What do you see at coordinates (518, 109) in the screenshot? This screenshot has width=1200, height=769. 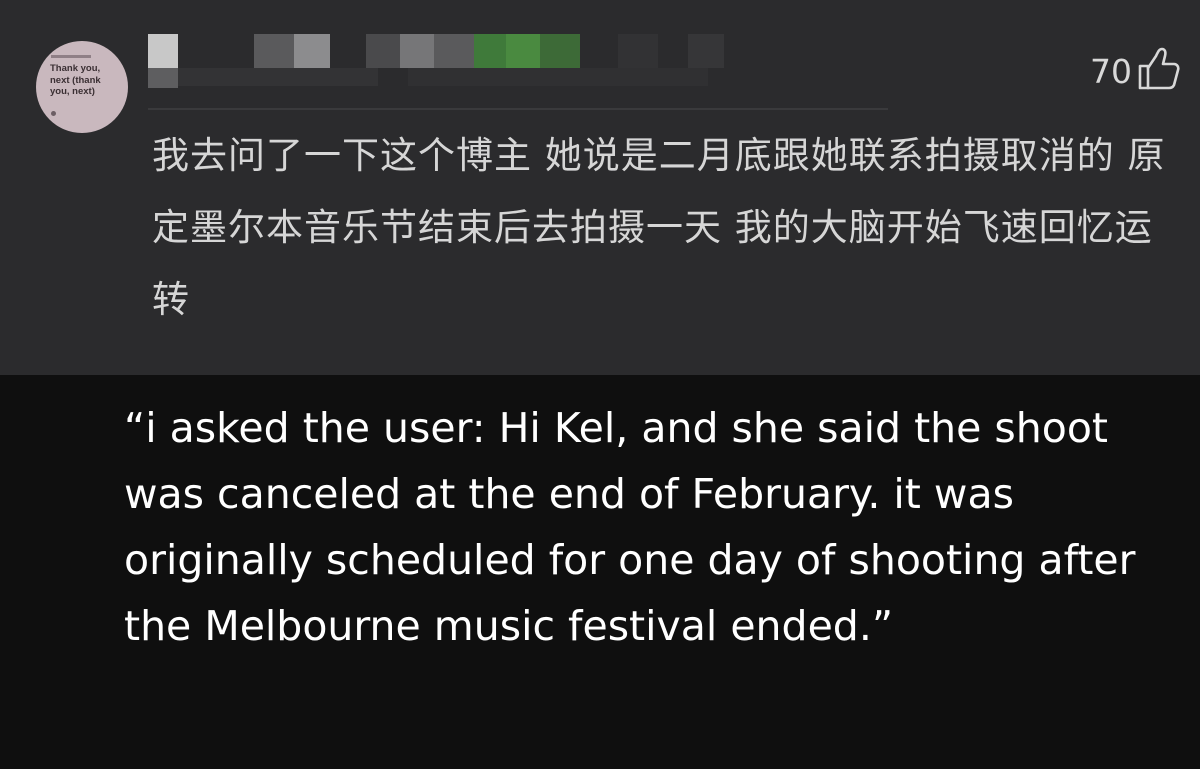 I see `username-separator` at bounding box center [518, 109].